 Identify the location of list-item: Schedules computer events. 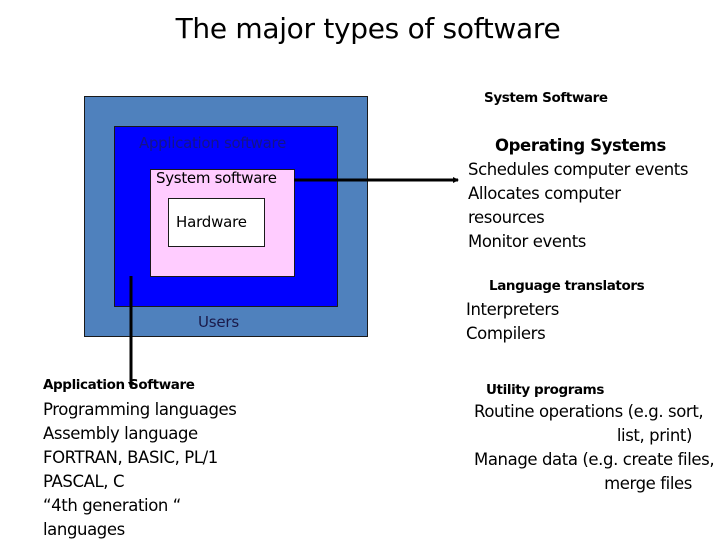
(578, 169).